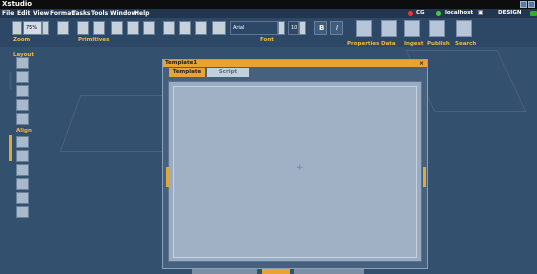  I want to click on align-left-icon, so click(22, 142).